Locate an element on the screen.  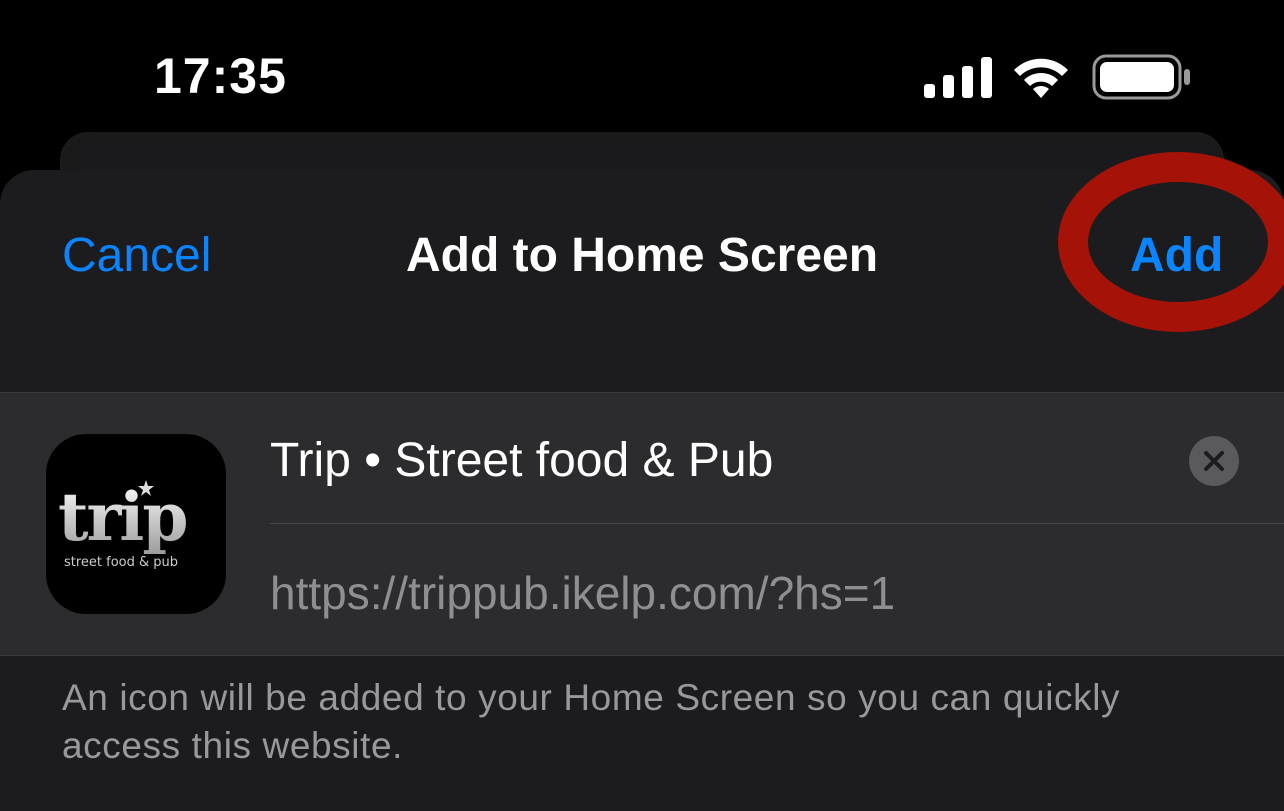
close-icon is located at coordinates (1214, 461).